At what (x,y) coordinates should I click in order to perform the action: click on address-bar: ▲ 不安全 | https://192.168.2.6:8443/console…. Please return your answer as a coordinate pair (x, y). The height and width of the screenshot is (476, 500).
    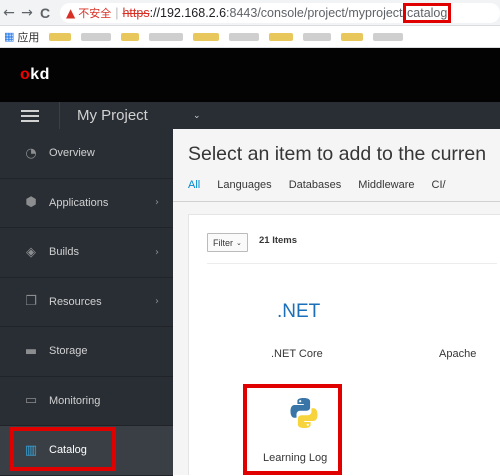
    Looking at the image, I should click on (280, 12).